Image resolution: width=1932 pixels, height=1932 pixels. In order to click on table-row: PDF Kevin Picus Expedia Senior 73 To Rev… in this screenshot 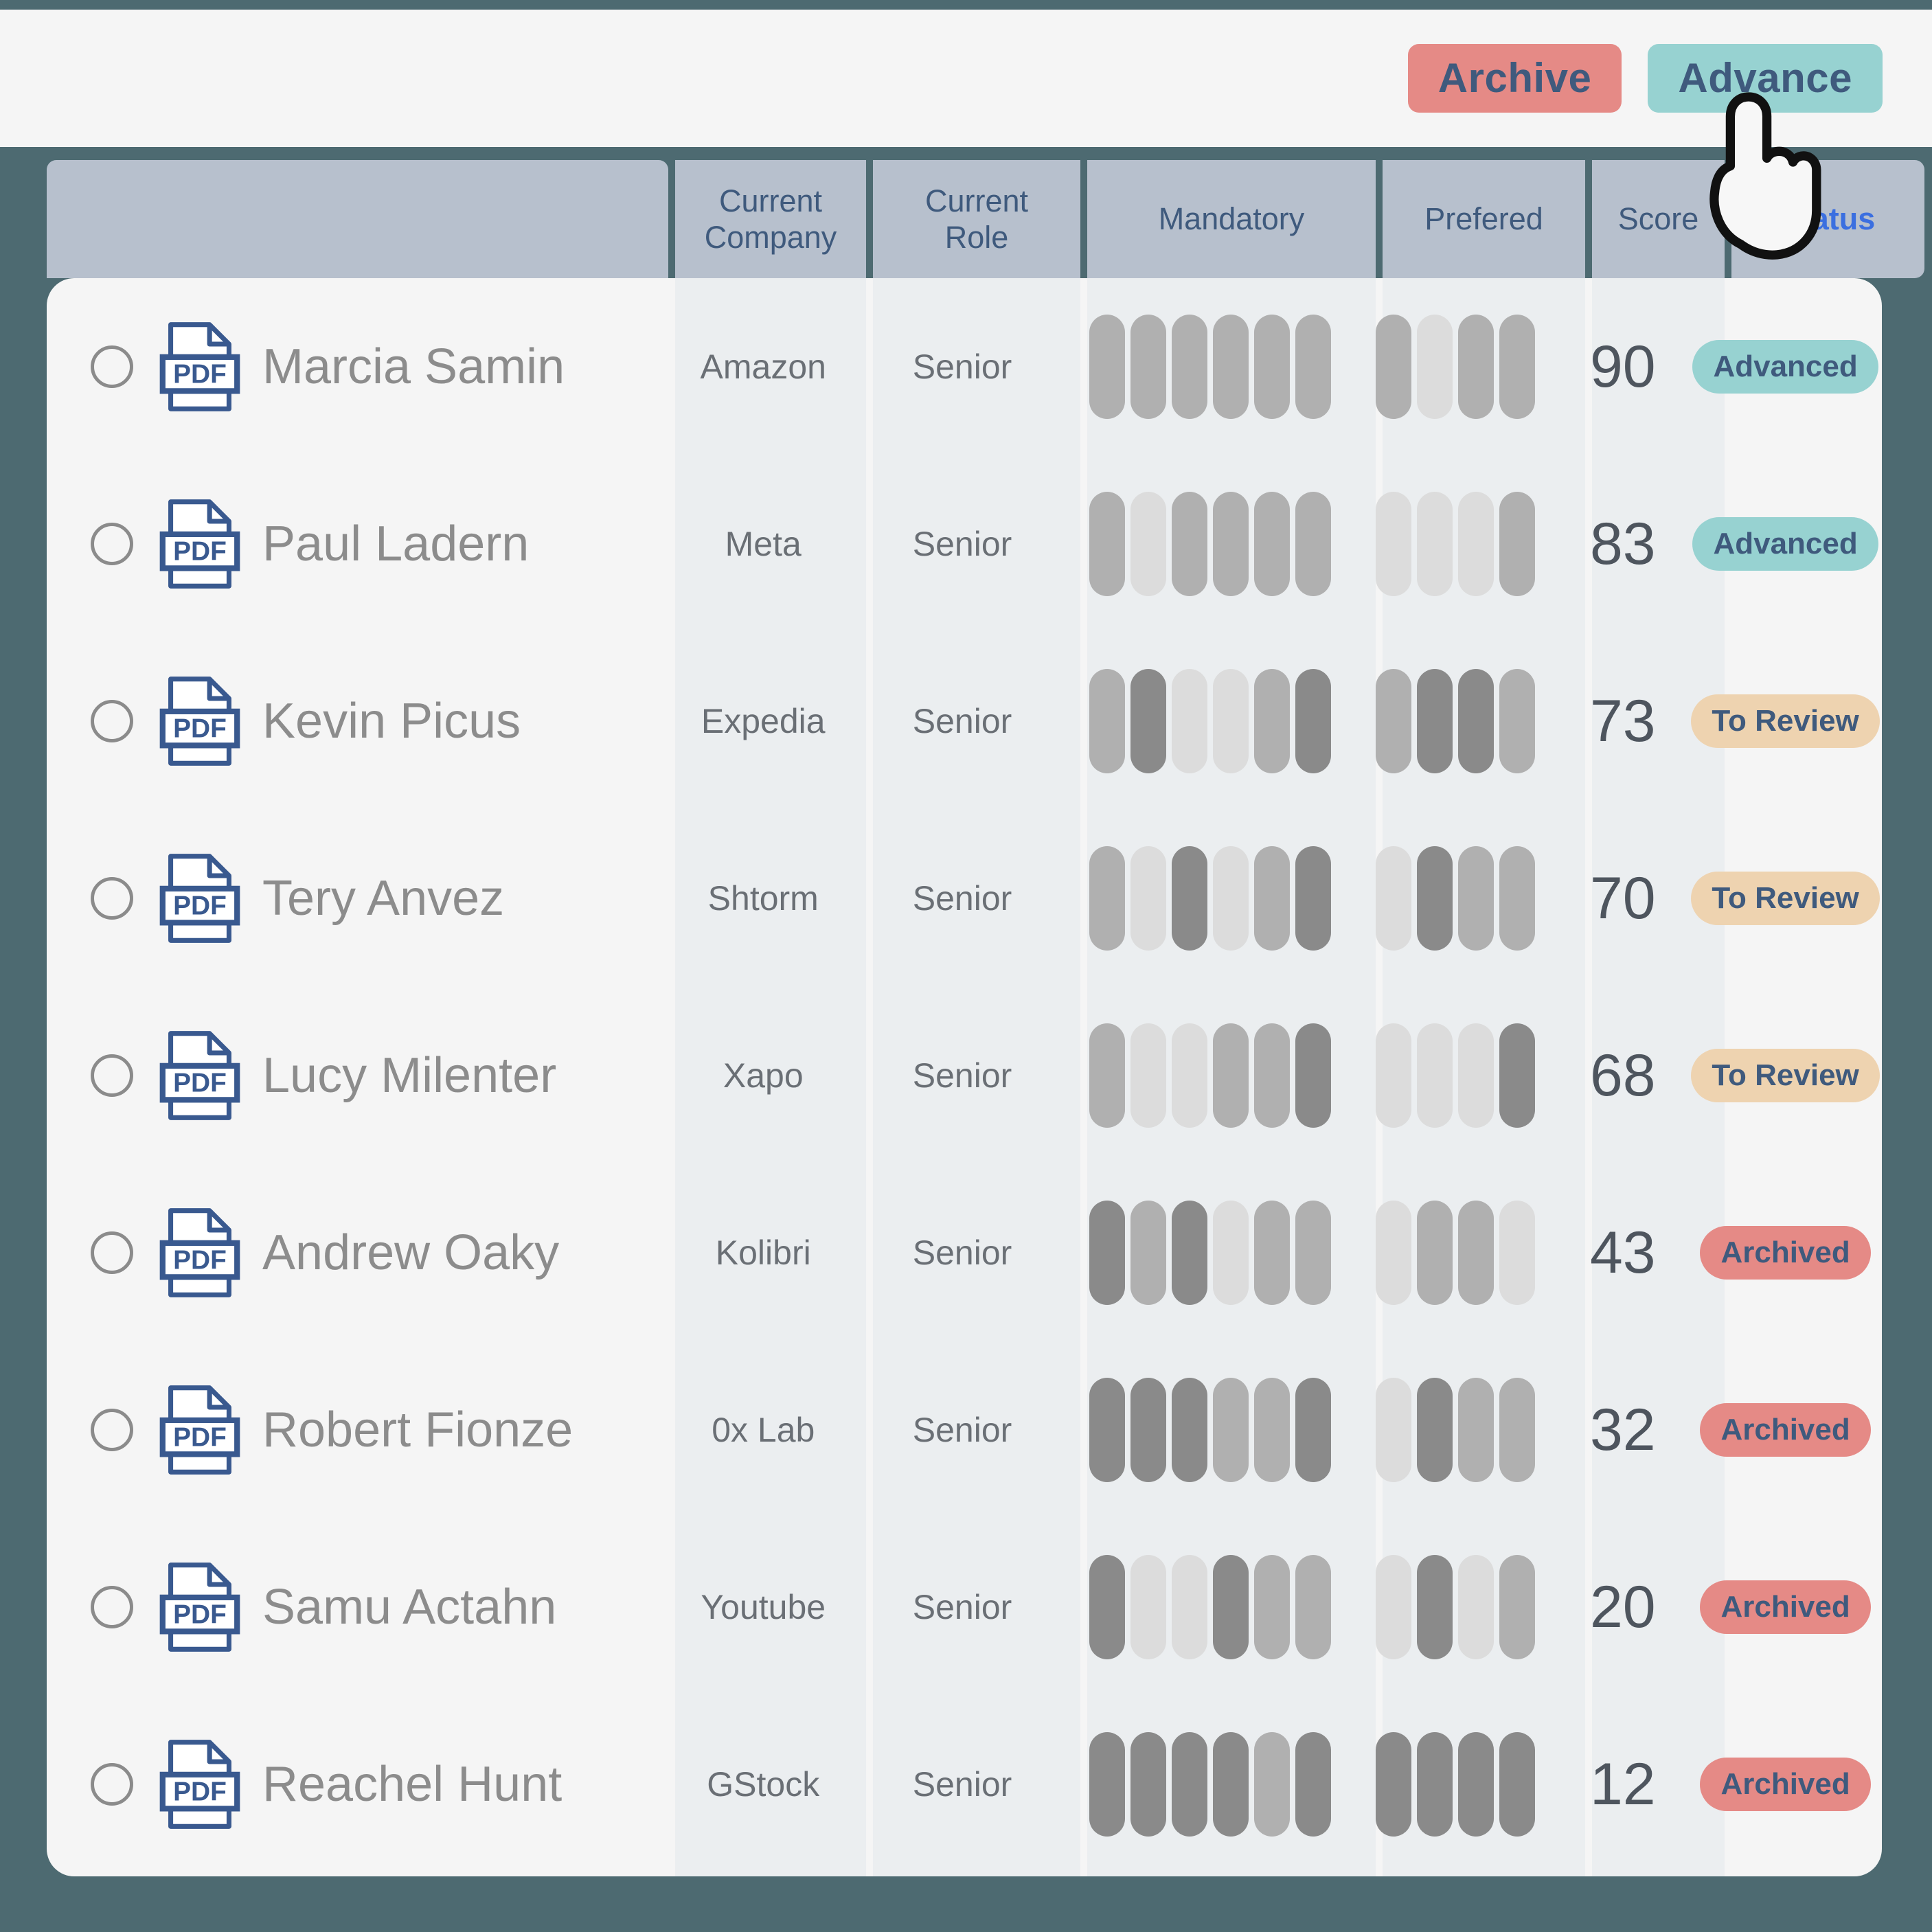, I will do `click(964, 721)`.